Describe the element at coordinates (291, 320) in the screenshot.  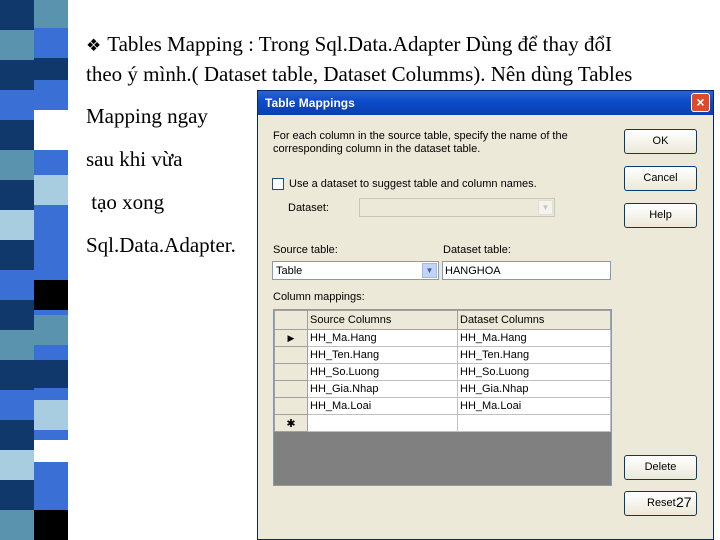
I see `row-header-corner` at that location.